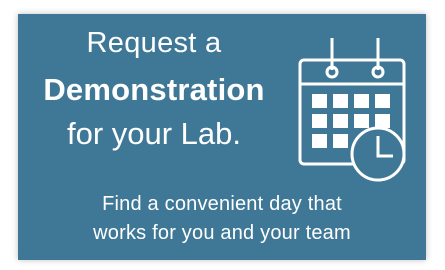 This screenshot has height=270, width=445. Describe the element at coordinates (154, 43) in the screenshot. I see `headline-line-1: Request a` at that location.